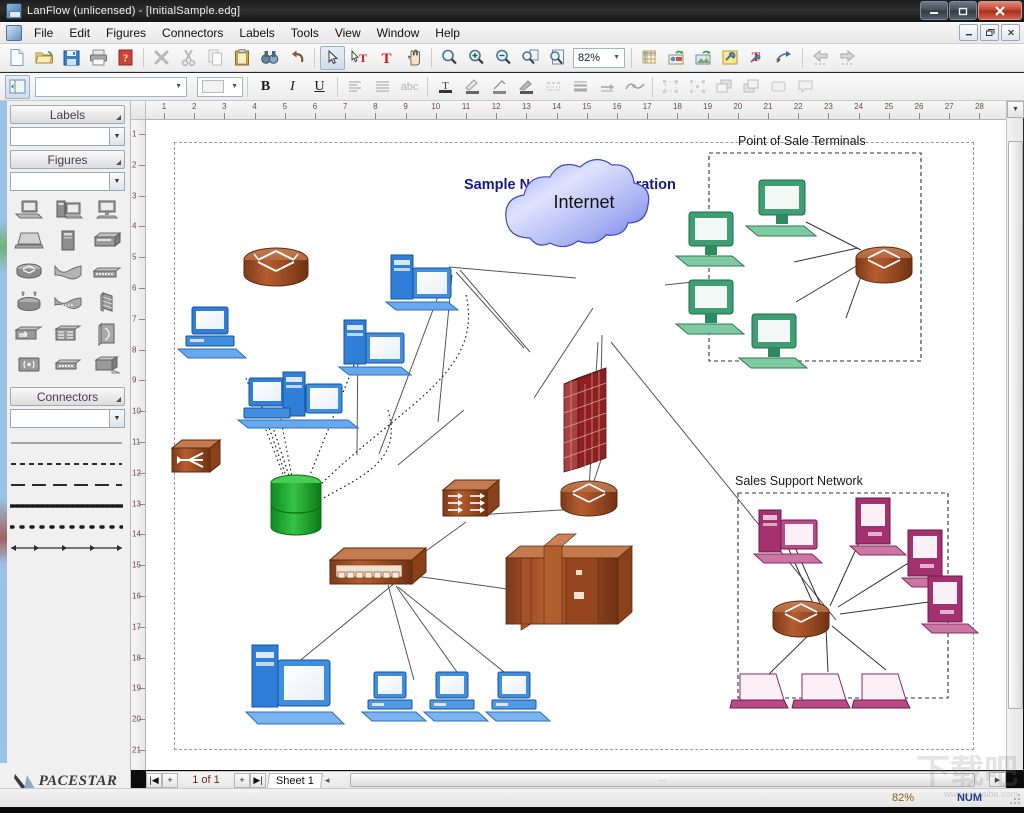  Describe the element at coordinates (530, 58) in the screenshot. I see `zoom-selection-button` at that location.